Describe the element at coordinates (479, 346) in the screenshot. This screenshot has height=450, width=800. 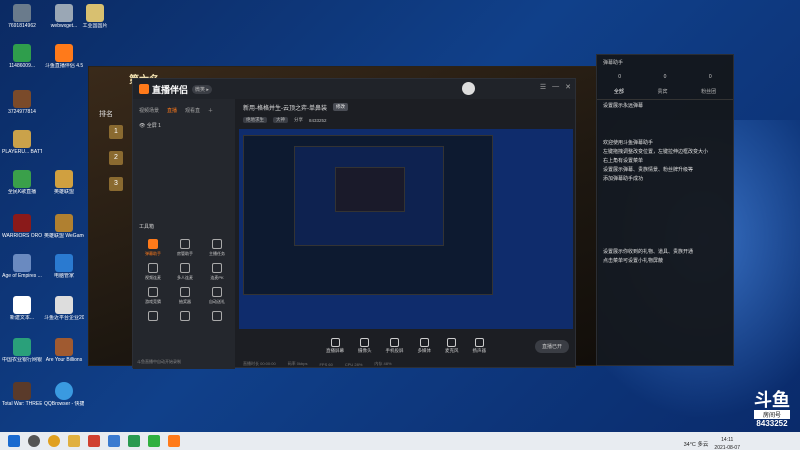
I see `speaker-button: 扬声器` at that location.